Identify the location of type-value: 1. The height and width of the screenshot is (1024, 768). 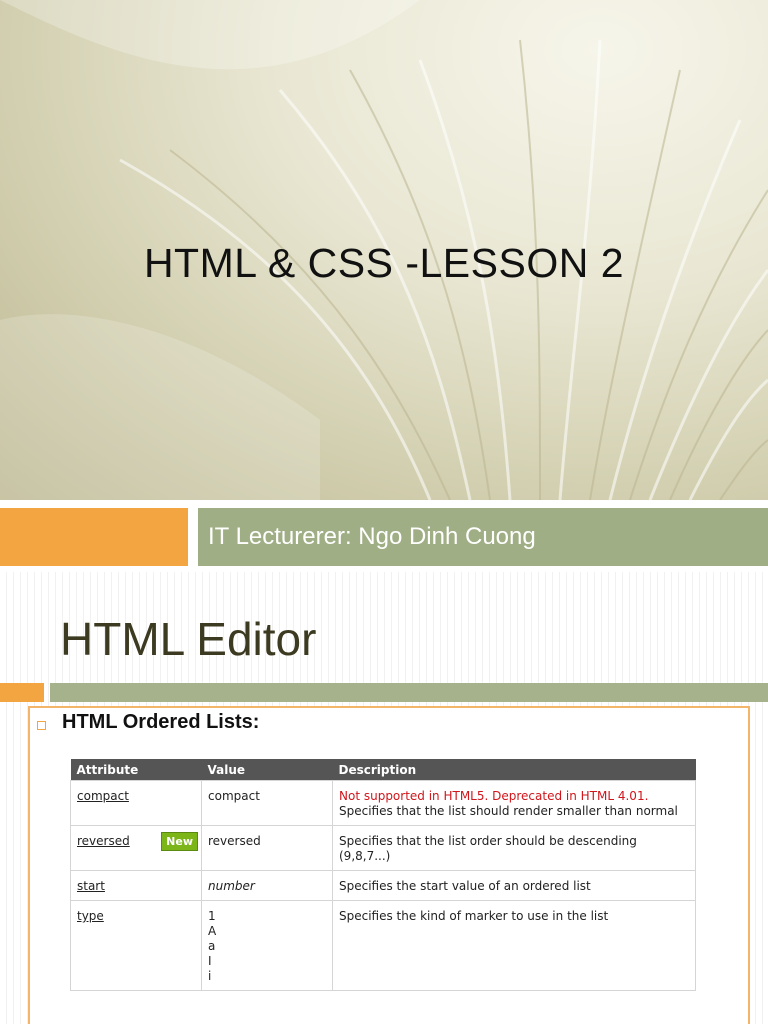
(212, 916).